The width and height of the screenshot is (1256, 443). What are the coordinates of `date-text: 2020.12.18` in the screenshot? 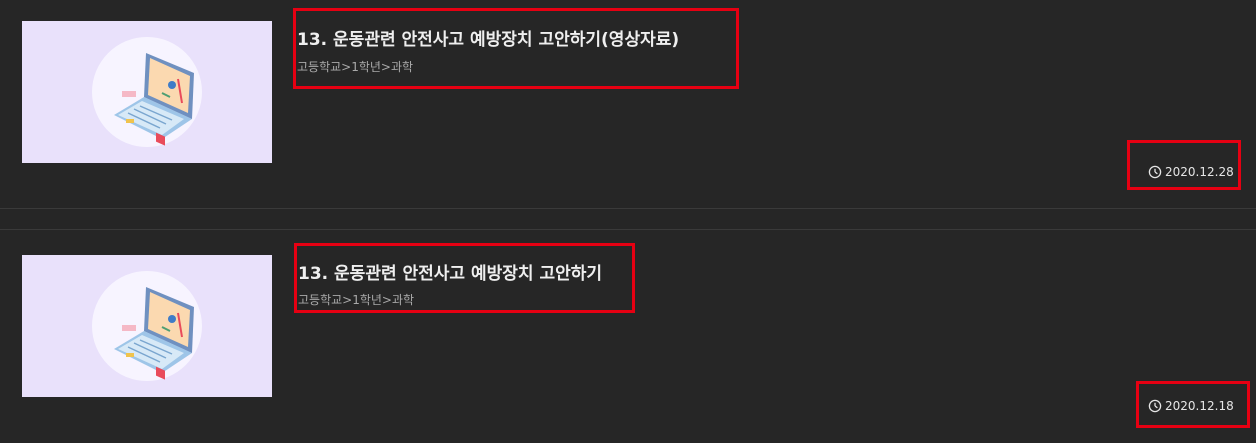 It's located at (1199, 406).